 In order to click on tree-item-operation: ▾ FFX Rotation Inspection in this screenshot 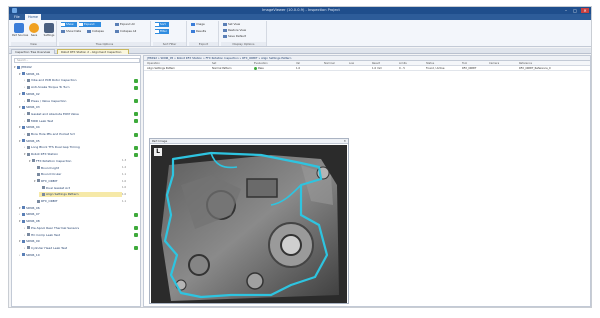, I will do `click(75, 161)`.